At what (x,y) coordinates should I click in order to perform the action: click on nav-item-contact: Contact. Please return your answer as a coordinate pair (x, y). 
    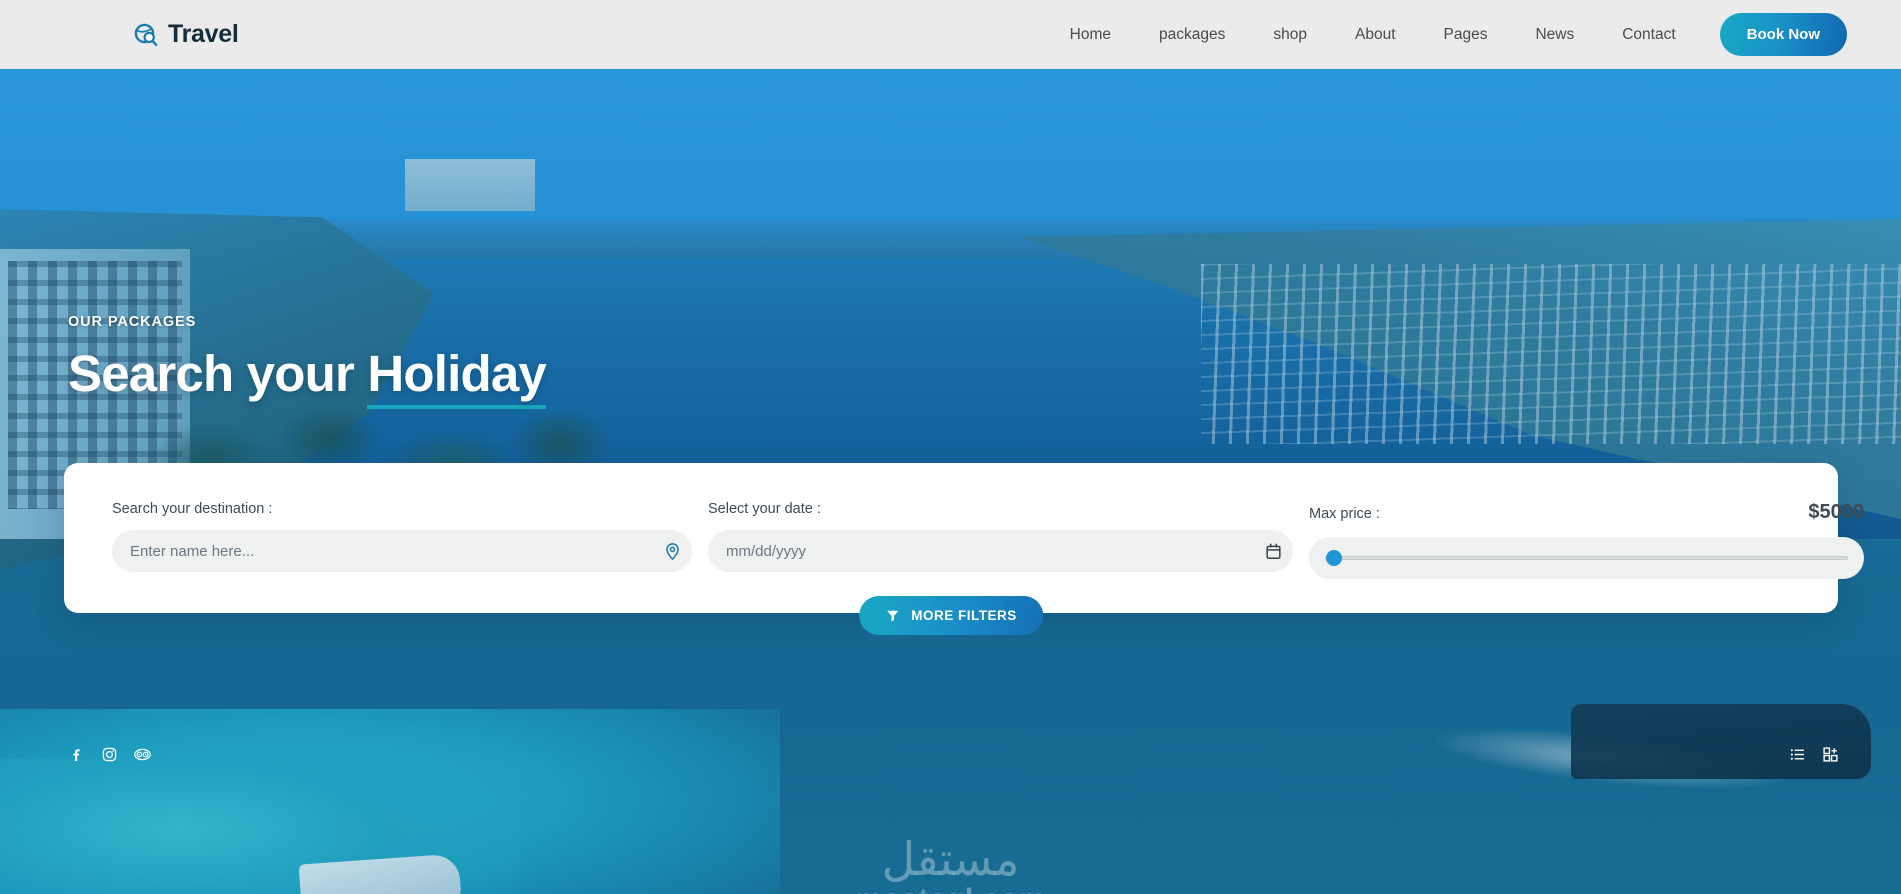
    Looking at the image, I should click on (1648, 35).